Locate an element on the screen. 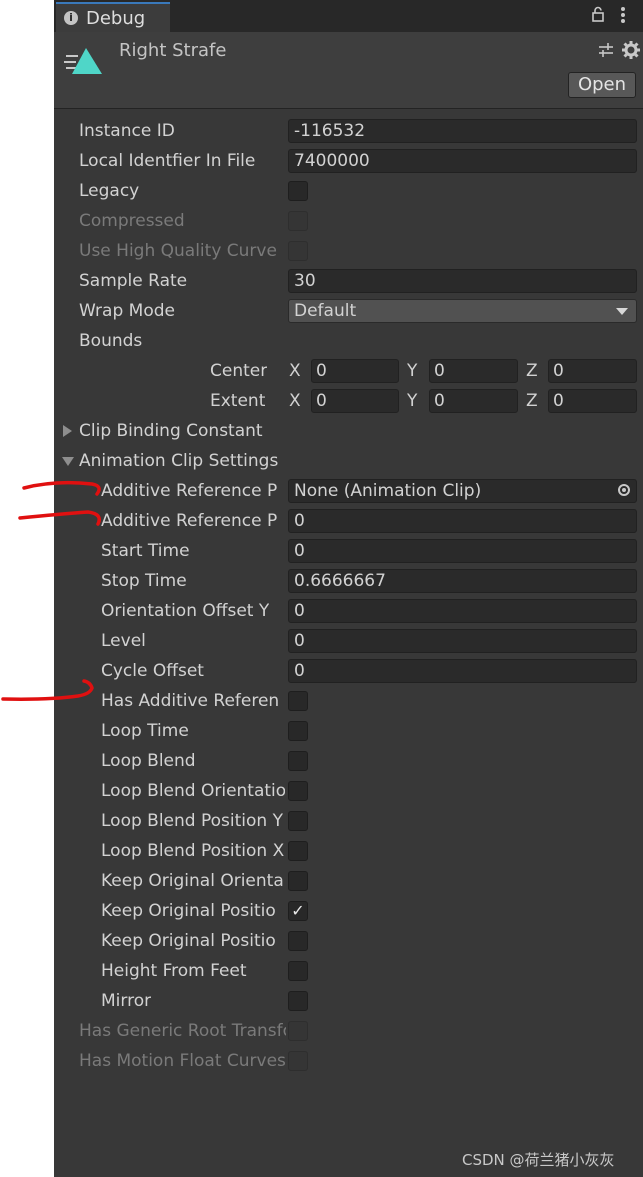 Image resolution: width=643 pixels, height=1177 pixels. local-identifier-row: Local Identfier In File 7400000 is located at coordinates (348, 161).